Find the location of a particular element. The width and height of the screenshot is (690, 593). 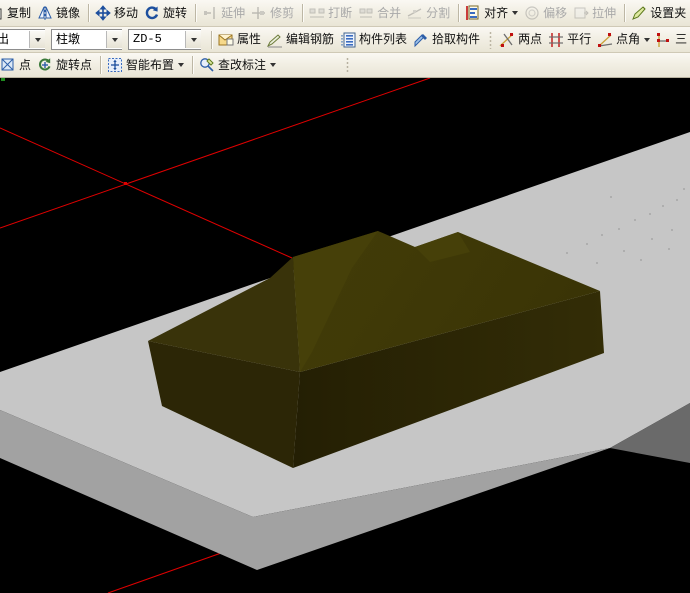

toolbar-button-merge: 合并 is located at coordinates (380, 13).